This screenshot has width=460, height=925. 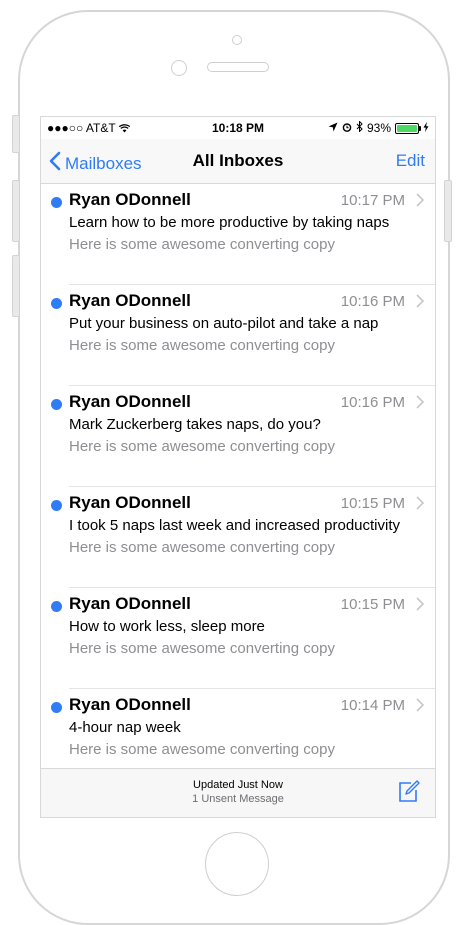 What do you see at coordinates (16, 211) in the screenshot?
I see `volume-up-button` at bounding box center [16, 211].